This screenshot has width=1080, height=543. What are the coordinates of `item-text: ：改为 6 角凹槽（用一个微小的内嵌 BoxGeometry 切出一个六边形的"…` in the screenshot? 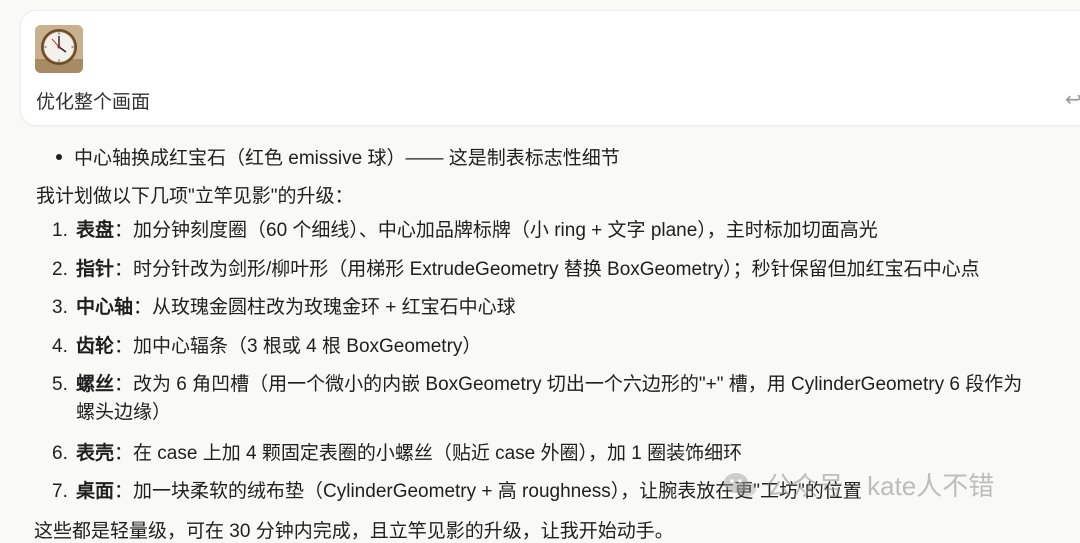 It's located at (568, 384).